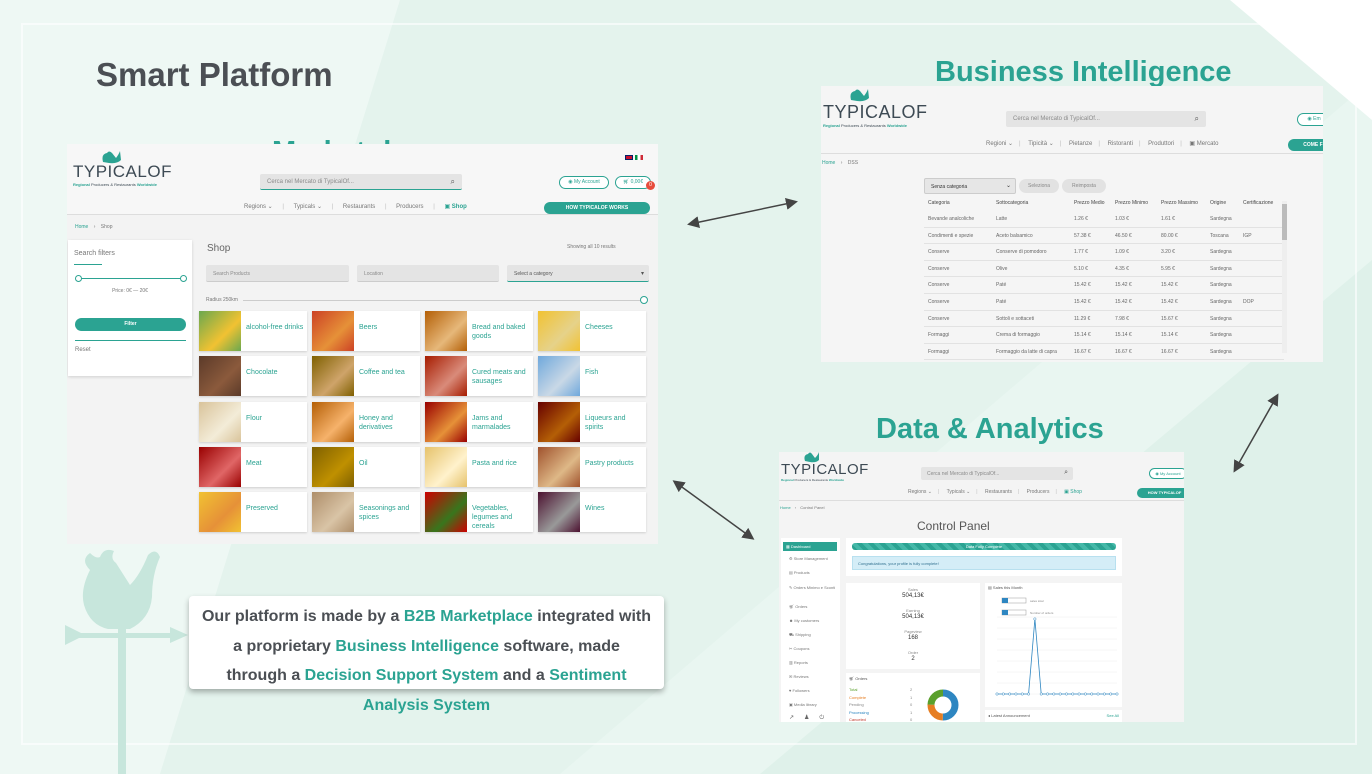 The height and width of the screenshot is (774, 1372). I want to click on category-image-vegetables-legumes-and-cereals, so click(446, 512).